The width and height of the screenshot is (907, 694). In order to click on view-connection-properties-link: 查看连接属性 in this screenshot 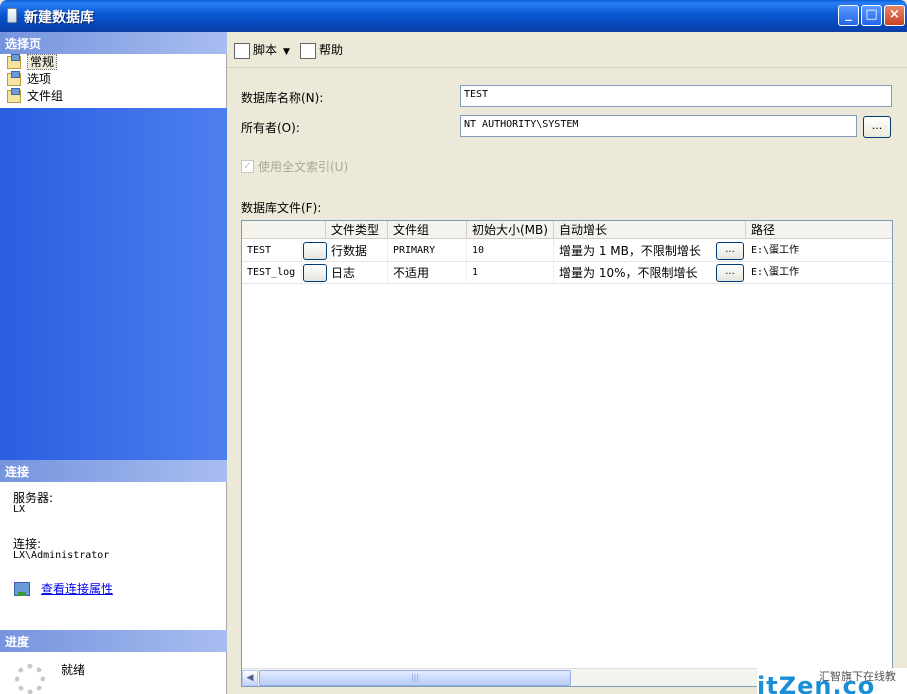, I will do `click(77, 588)`.